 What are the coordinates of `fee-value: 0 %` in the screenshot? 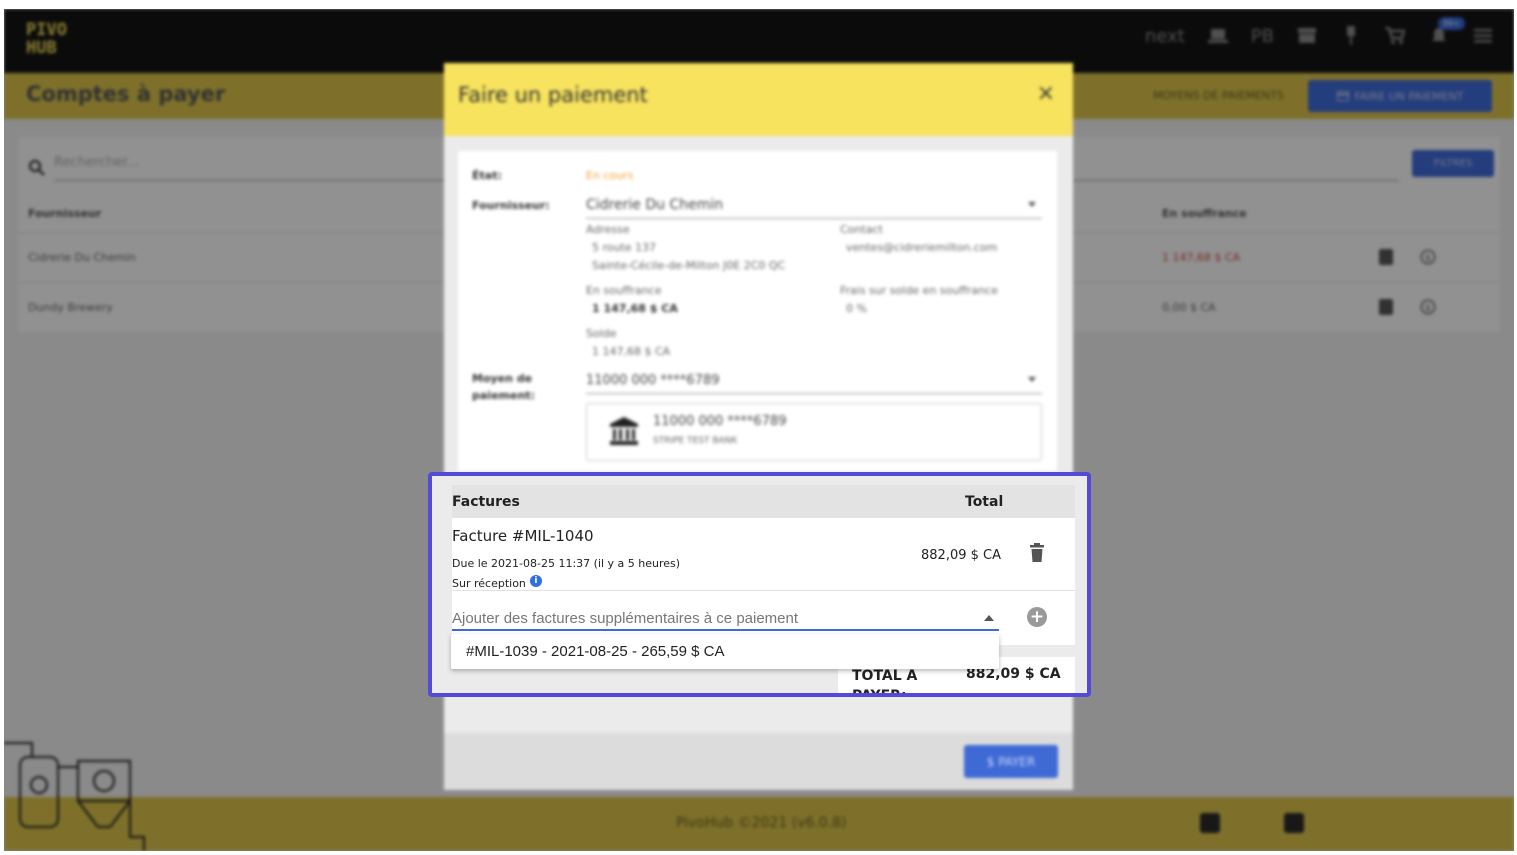 It's located at (856, 308).